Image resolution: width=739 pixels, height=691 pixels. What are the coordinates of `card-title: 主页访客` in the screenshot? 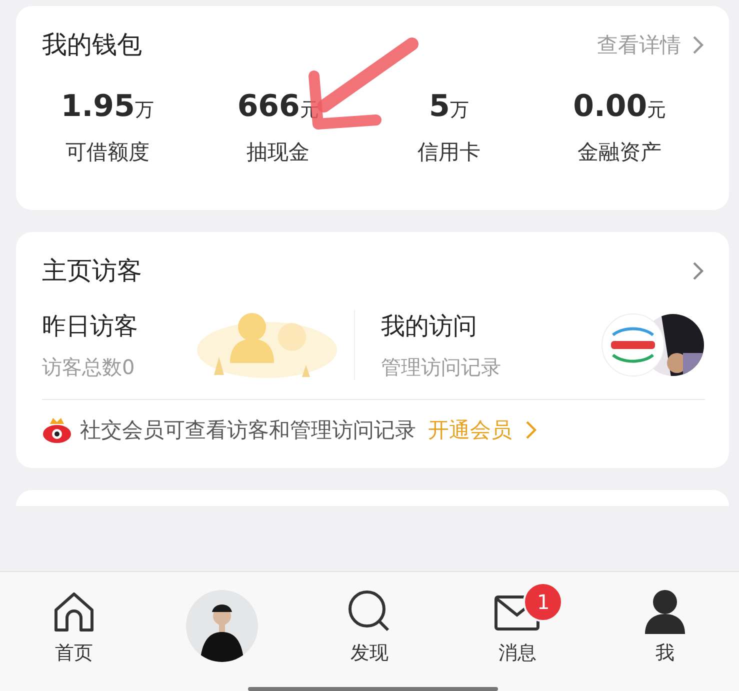 It's located at (92, 271).